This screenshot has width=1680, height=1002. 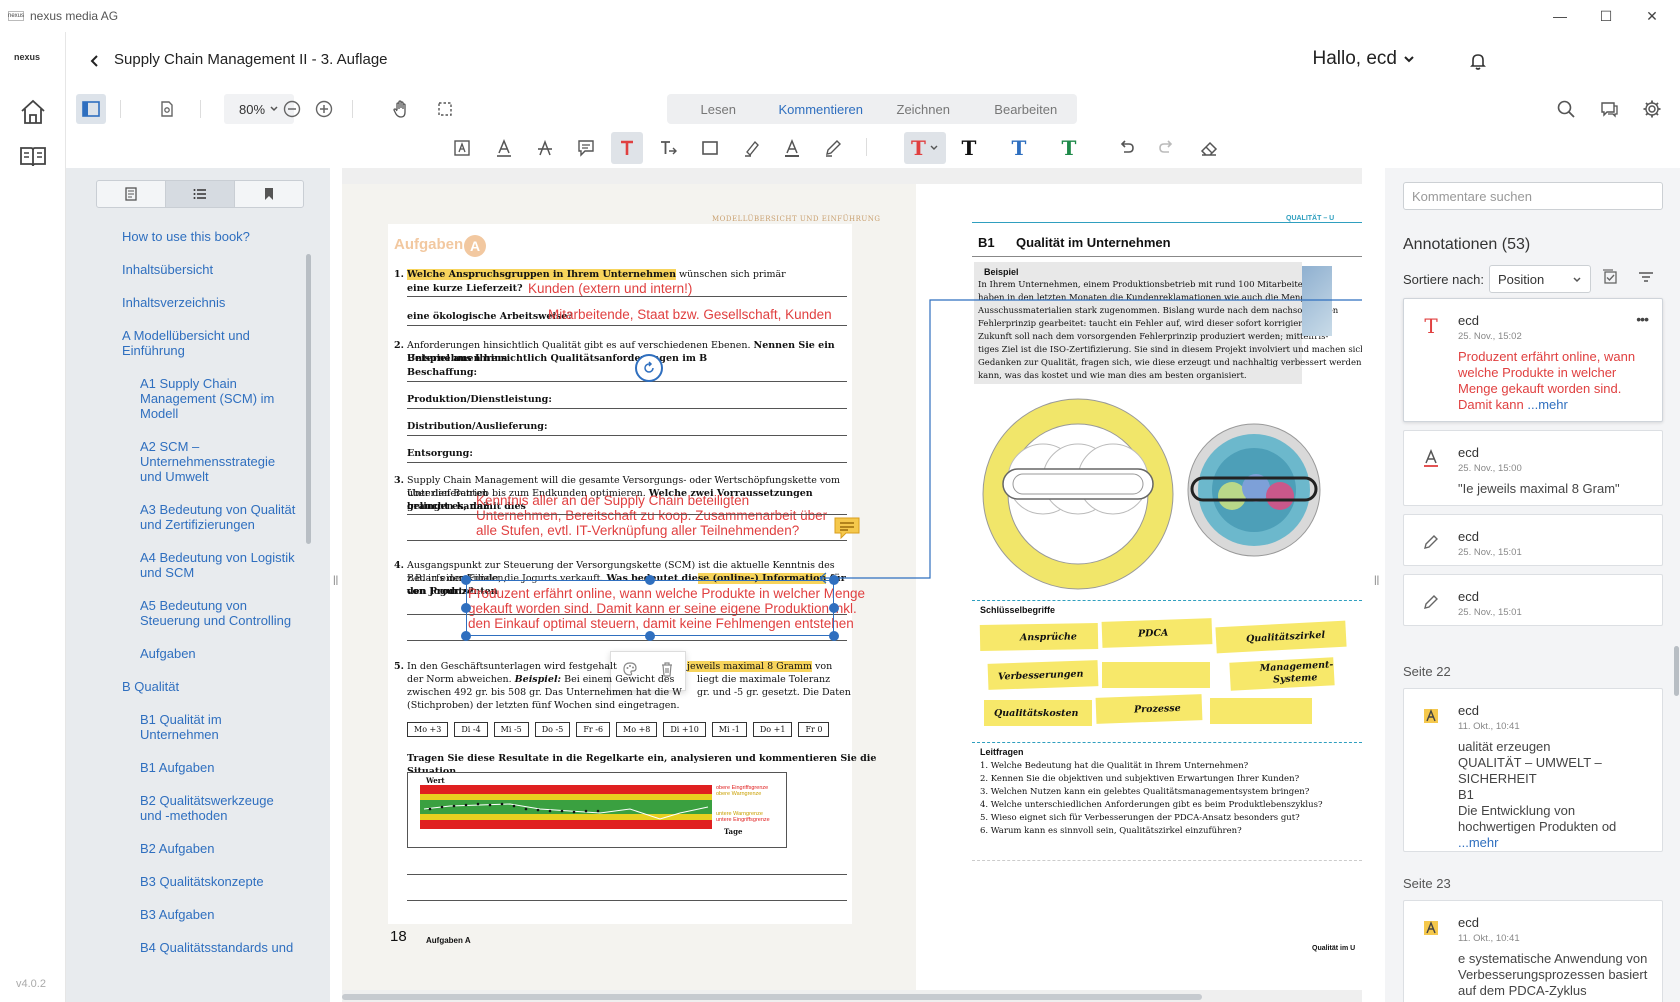 What do you see at coordinates (186, 881) in the screenshot?
I see `toc-item: B3 Qualitätskonzepte` at bounding box center [186, 881].